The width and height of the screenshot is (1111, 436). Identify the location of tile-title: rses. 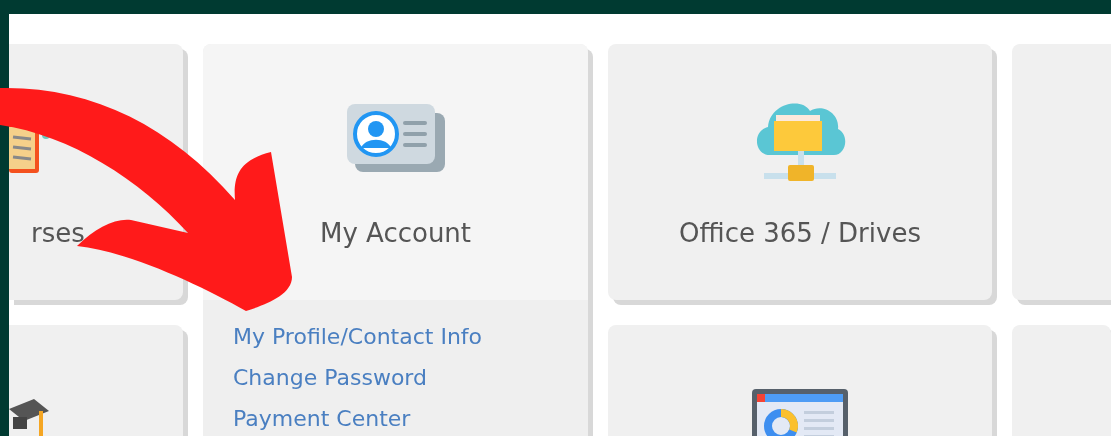
(58, 233).